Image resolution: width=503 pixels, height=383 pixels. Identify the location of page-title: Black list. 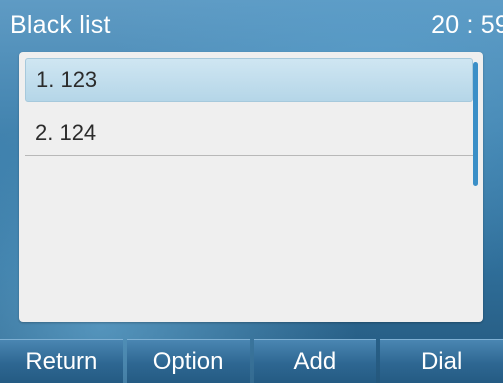
(60, 24).